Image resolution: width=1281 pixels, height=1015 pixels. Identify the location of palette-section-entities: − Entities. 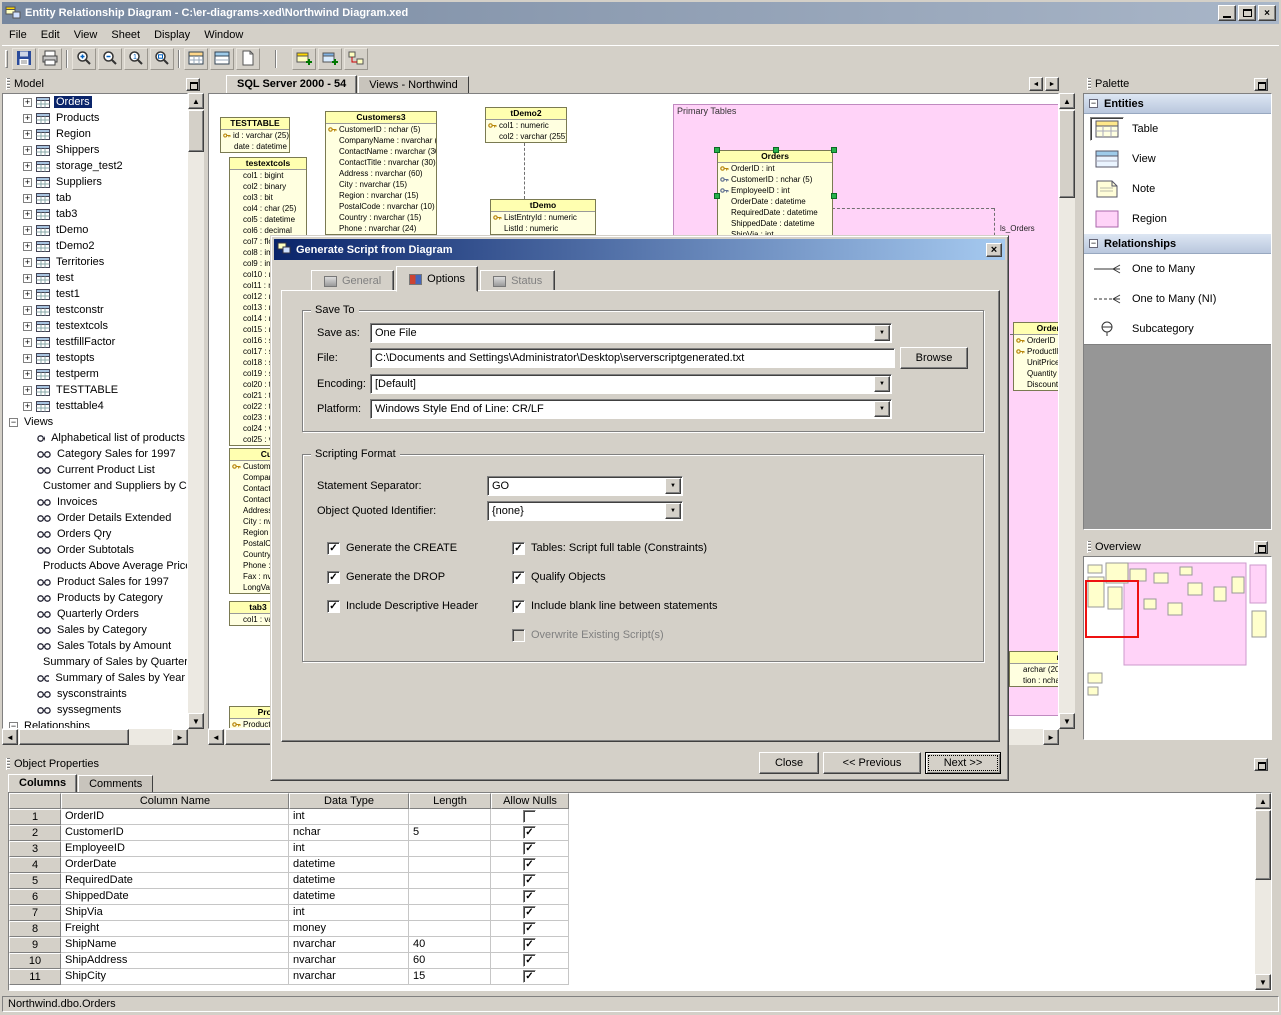
(1177, 104).